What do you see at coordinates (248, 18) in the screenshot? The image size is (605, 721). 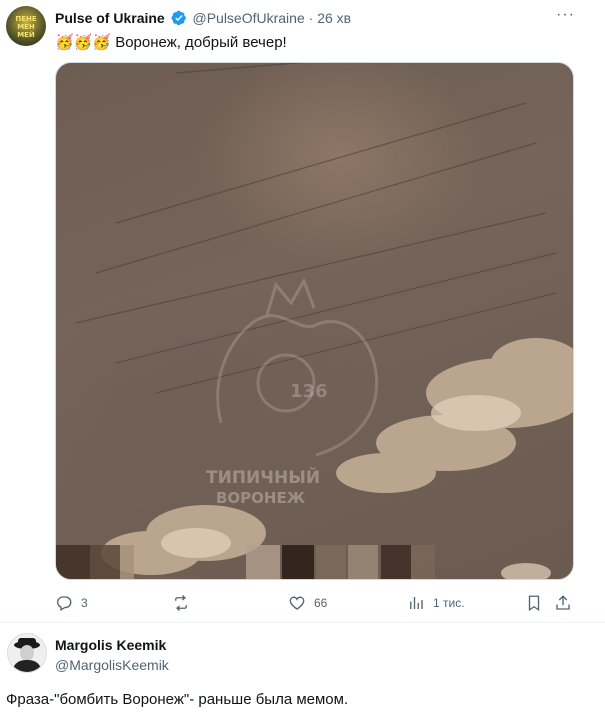 I see `author-handle: @PulseOfUkraine` at bounding box center [248, 18].